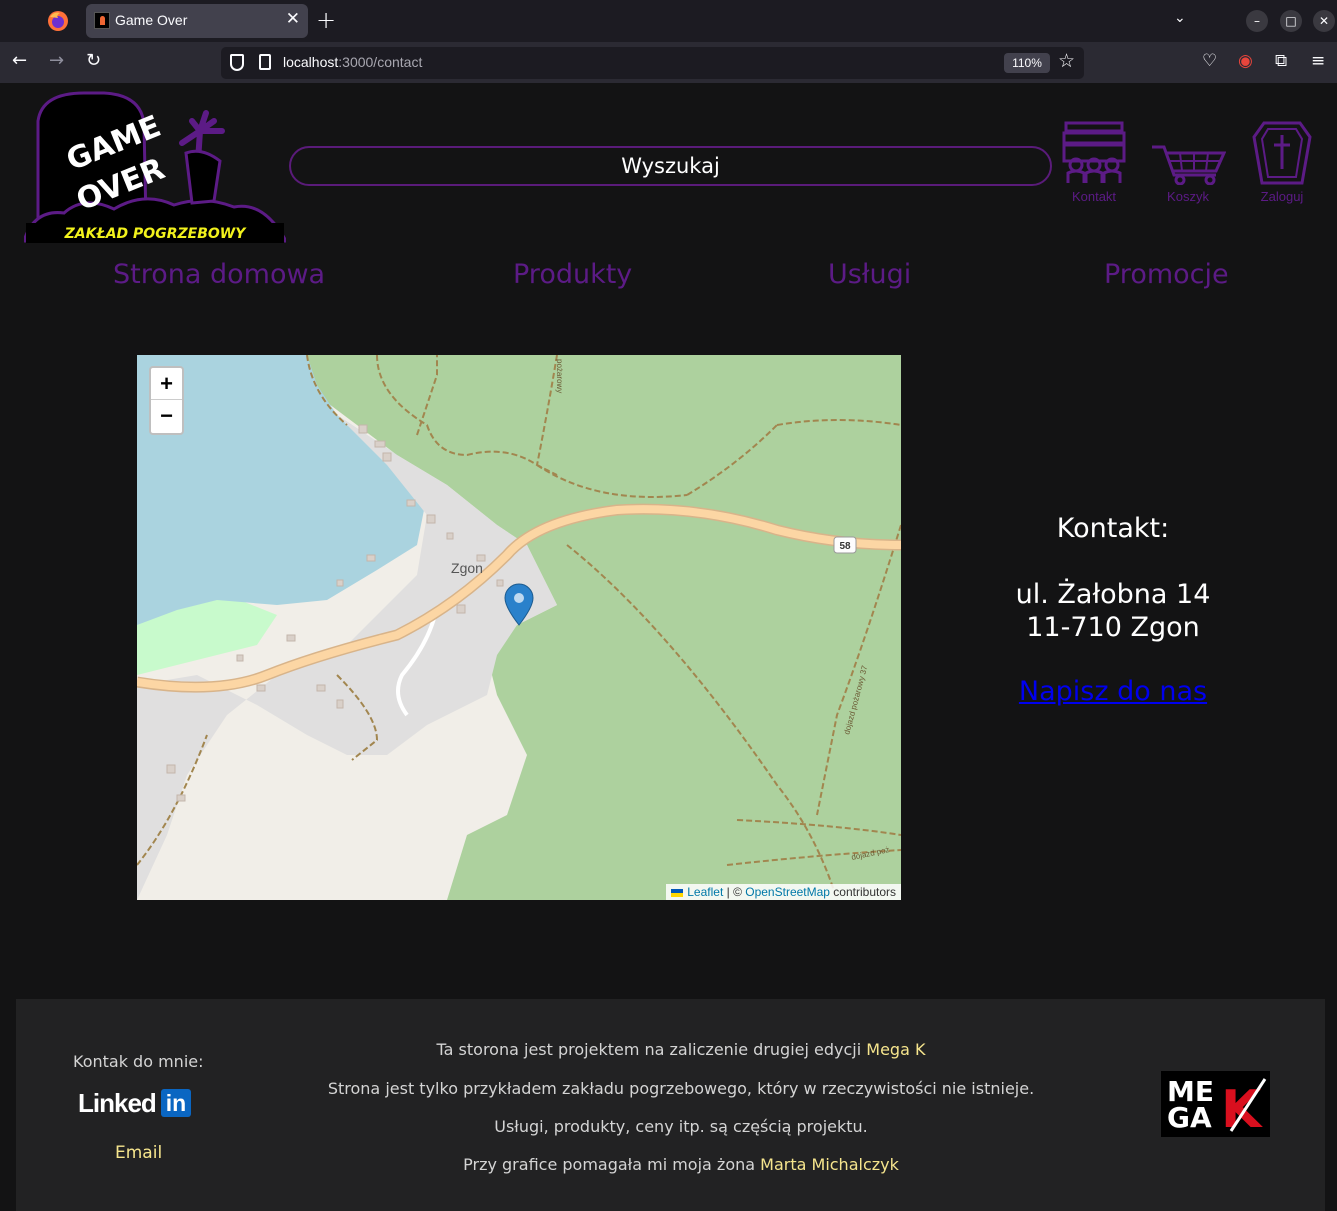 This screenshot has width=1337, height=1211. Describe the element at coordinates (1281, 61) in the screenshot. I see `extensions-puzzle-icon: ⧉` at that location.